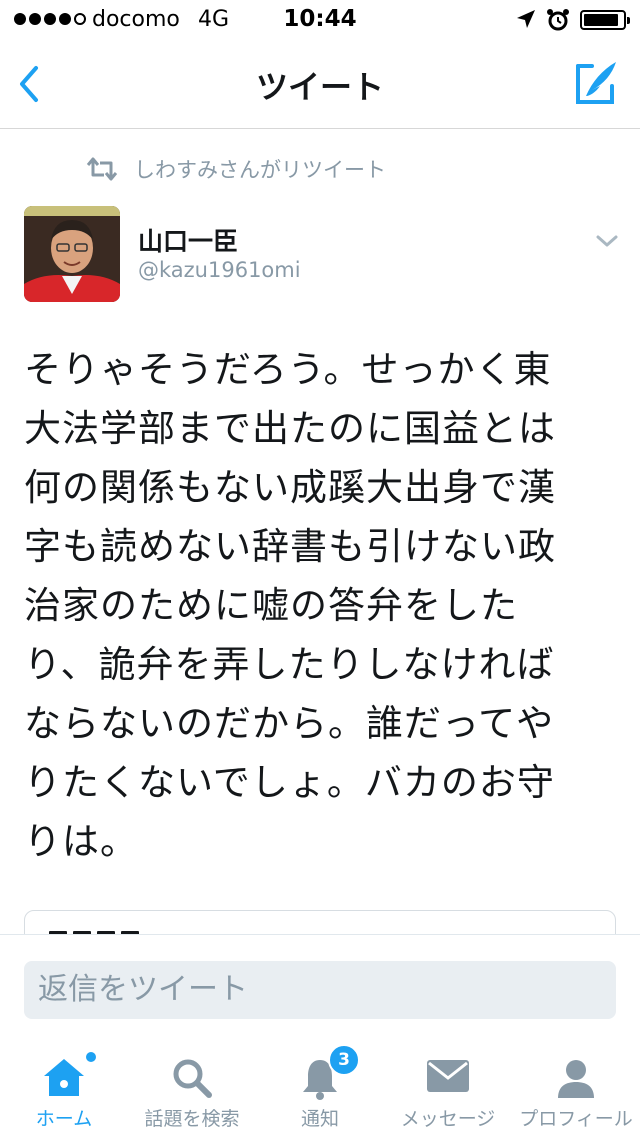  I want to click on tab-home: ホーム, so click(64, 1088).